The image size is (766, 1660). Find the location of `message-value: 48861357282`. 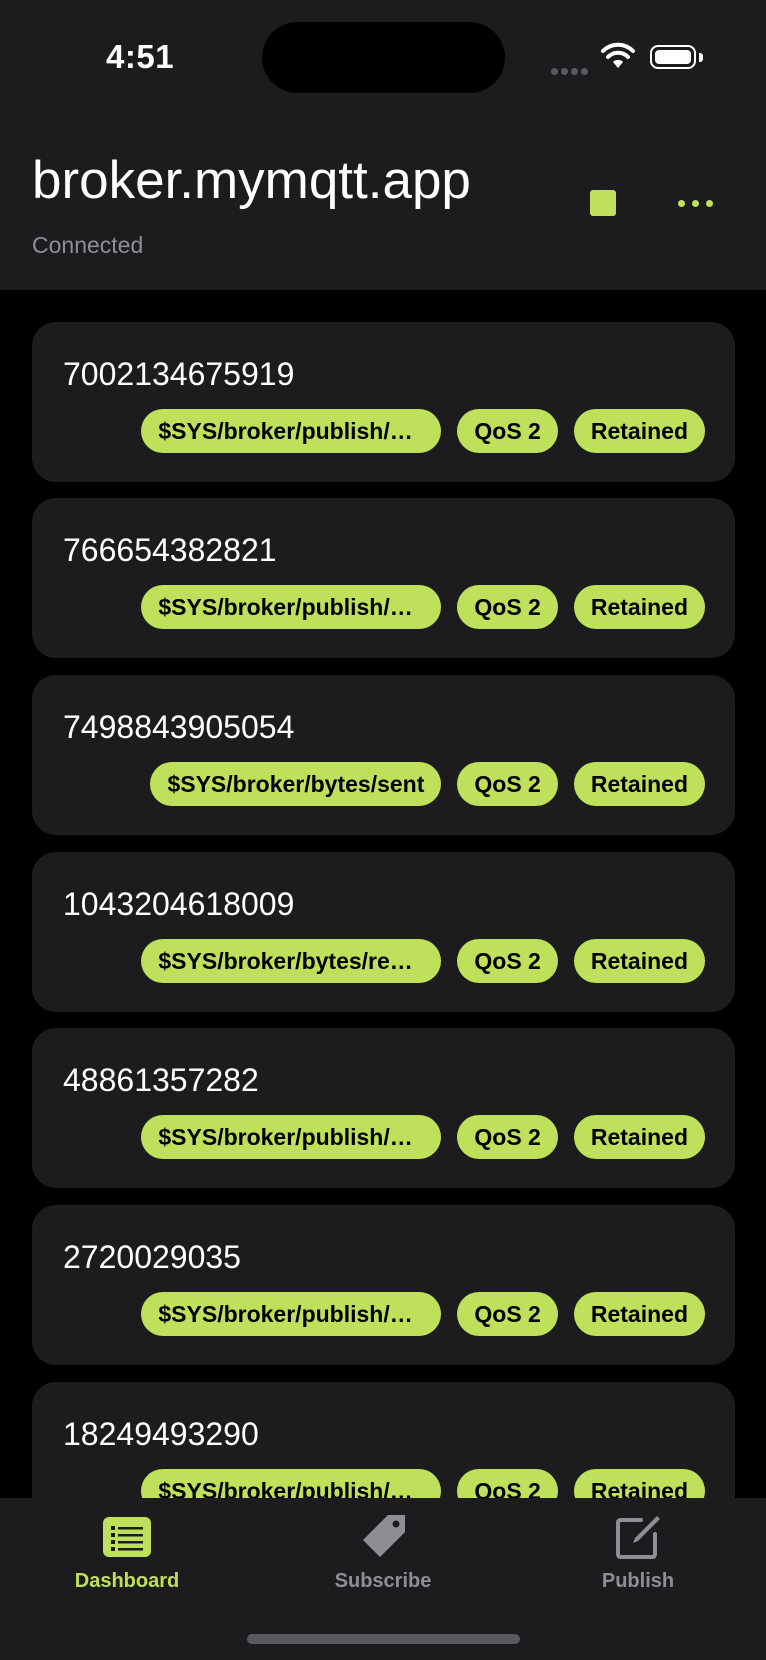

message-value: 48861357282 is located at coordinates (161, 1080).